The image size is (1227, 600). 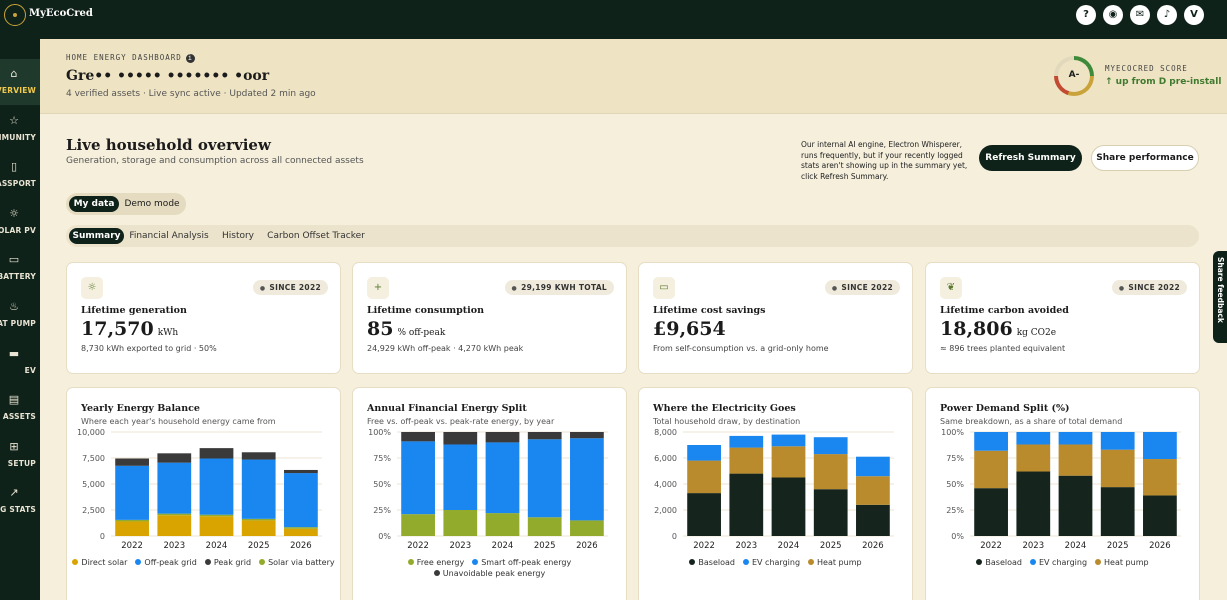 What do you see at coordinates (1063, 562) in the screenshot?
I see `legend-label: EV charging` at bounding box center [1063, 562].